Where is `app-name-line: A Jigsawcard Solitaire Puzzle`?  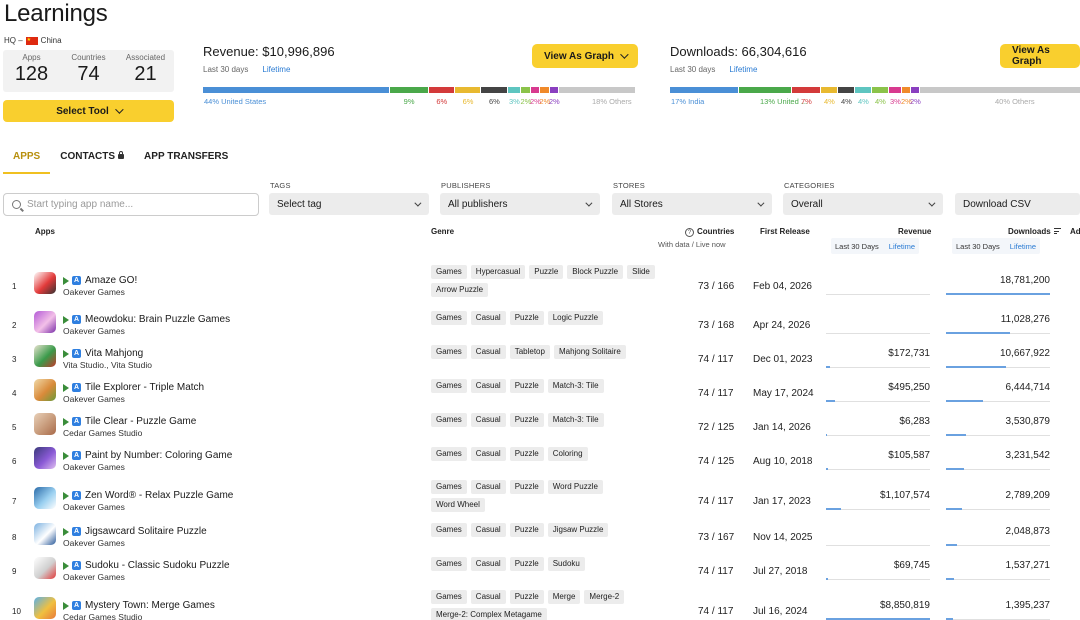 app-name-line: A Jigsawcard Solitaire Puzzle is located at coordinates (135, 531).